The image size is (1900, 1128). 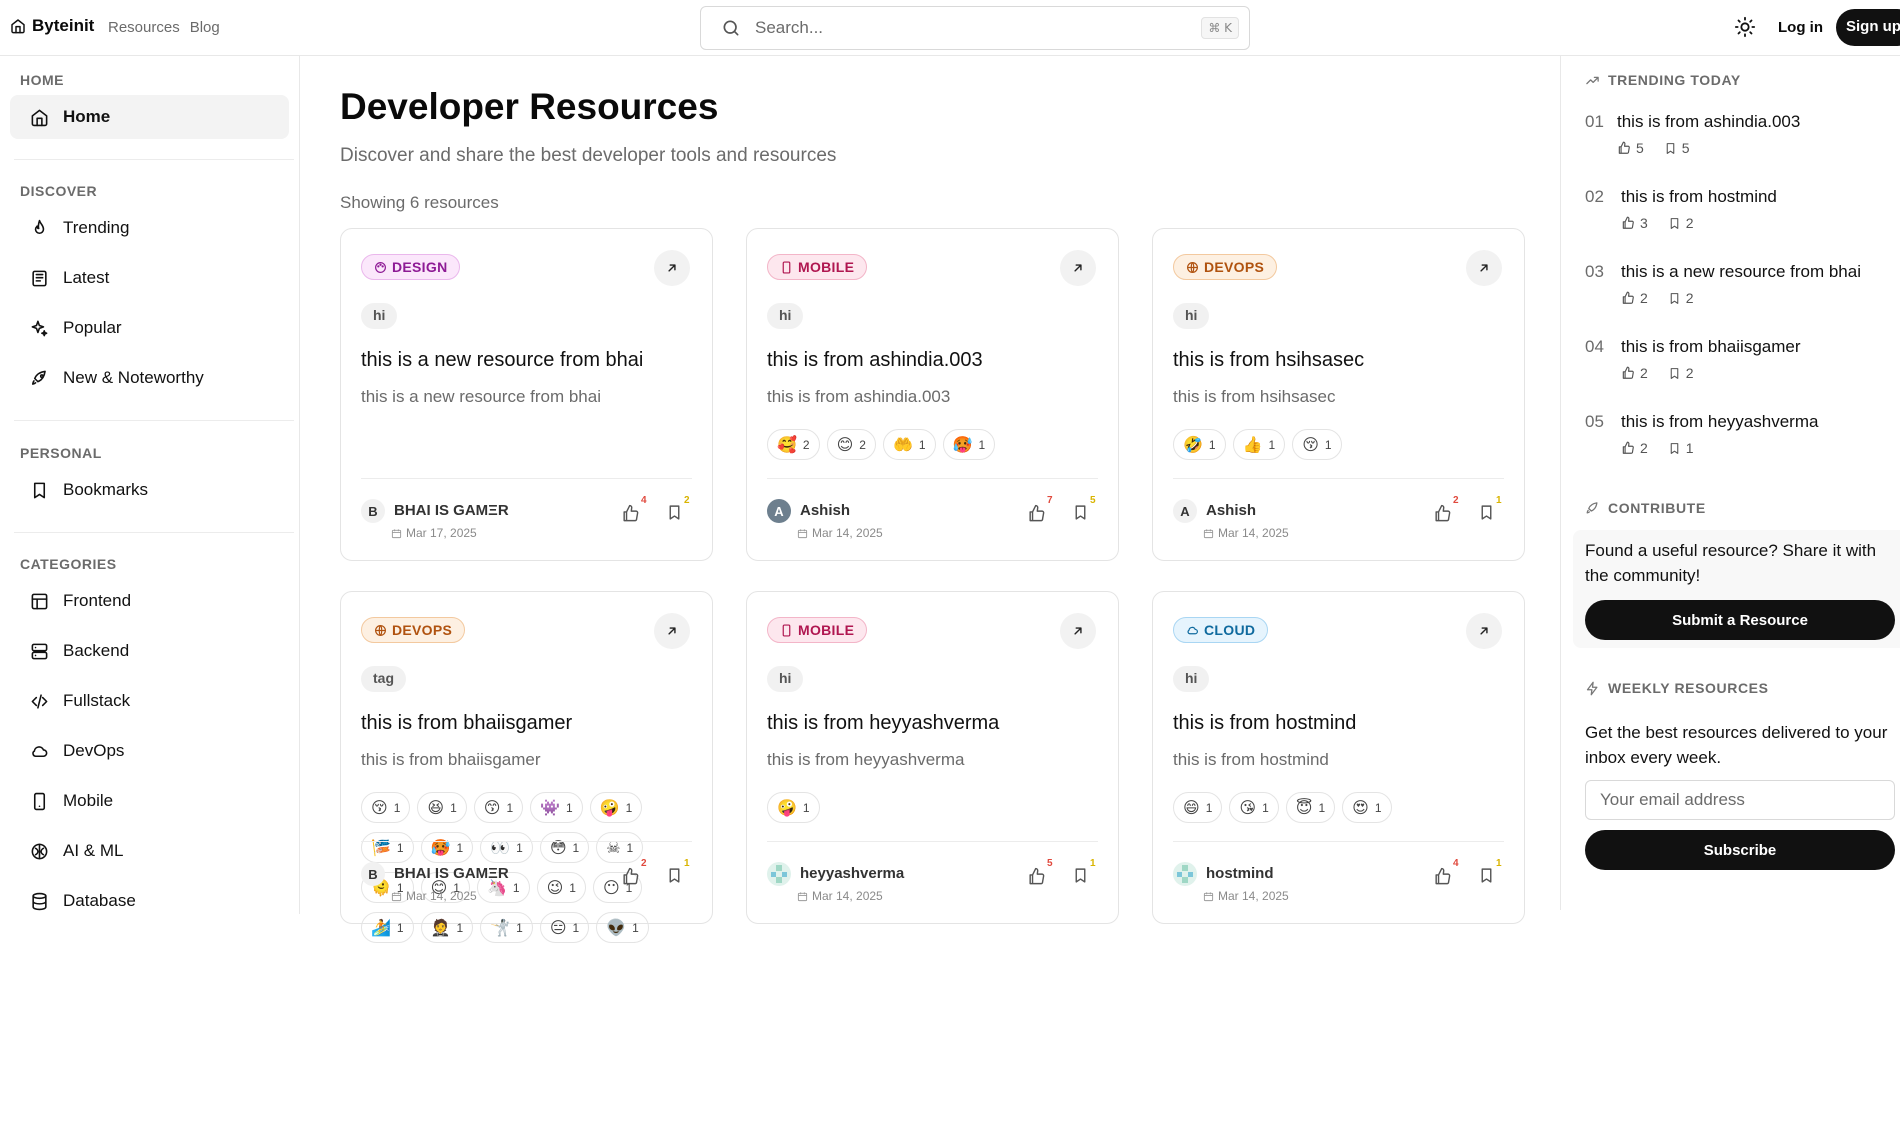 What do you see at coordinates (1800, 27) in the screenshot?
I see `login-button: Log in` at bounding box center [1800, 27].